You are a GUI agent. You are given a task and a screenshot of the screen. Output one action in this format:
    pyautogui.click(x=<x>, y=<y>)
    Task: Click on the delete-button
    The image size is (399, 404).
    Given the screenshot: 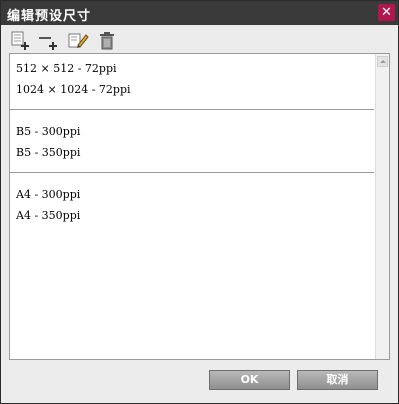 What is the action you would take?
    pyautogui.click(x=108, y=41)
    